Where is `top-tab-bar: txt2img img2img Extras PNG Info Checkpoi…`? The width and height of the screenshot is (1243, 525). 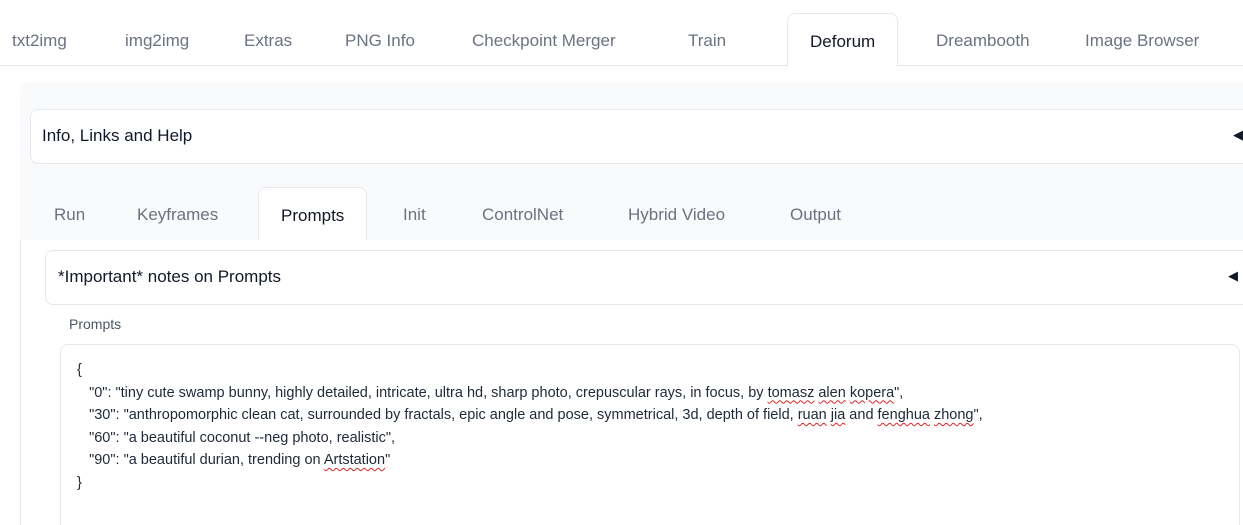
top-tab-bar: txt2img img2img Extras PNG Info Checkpoi… is located at coordinates (621, 33).